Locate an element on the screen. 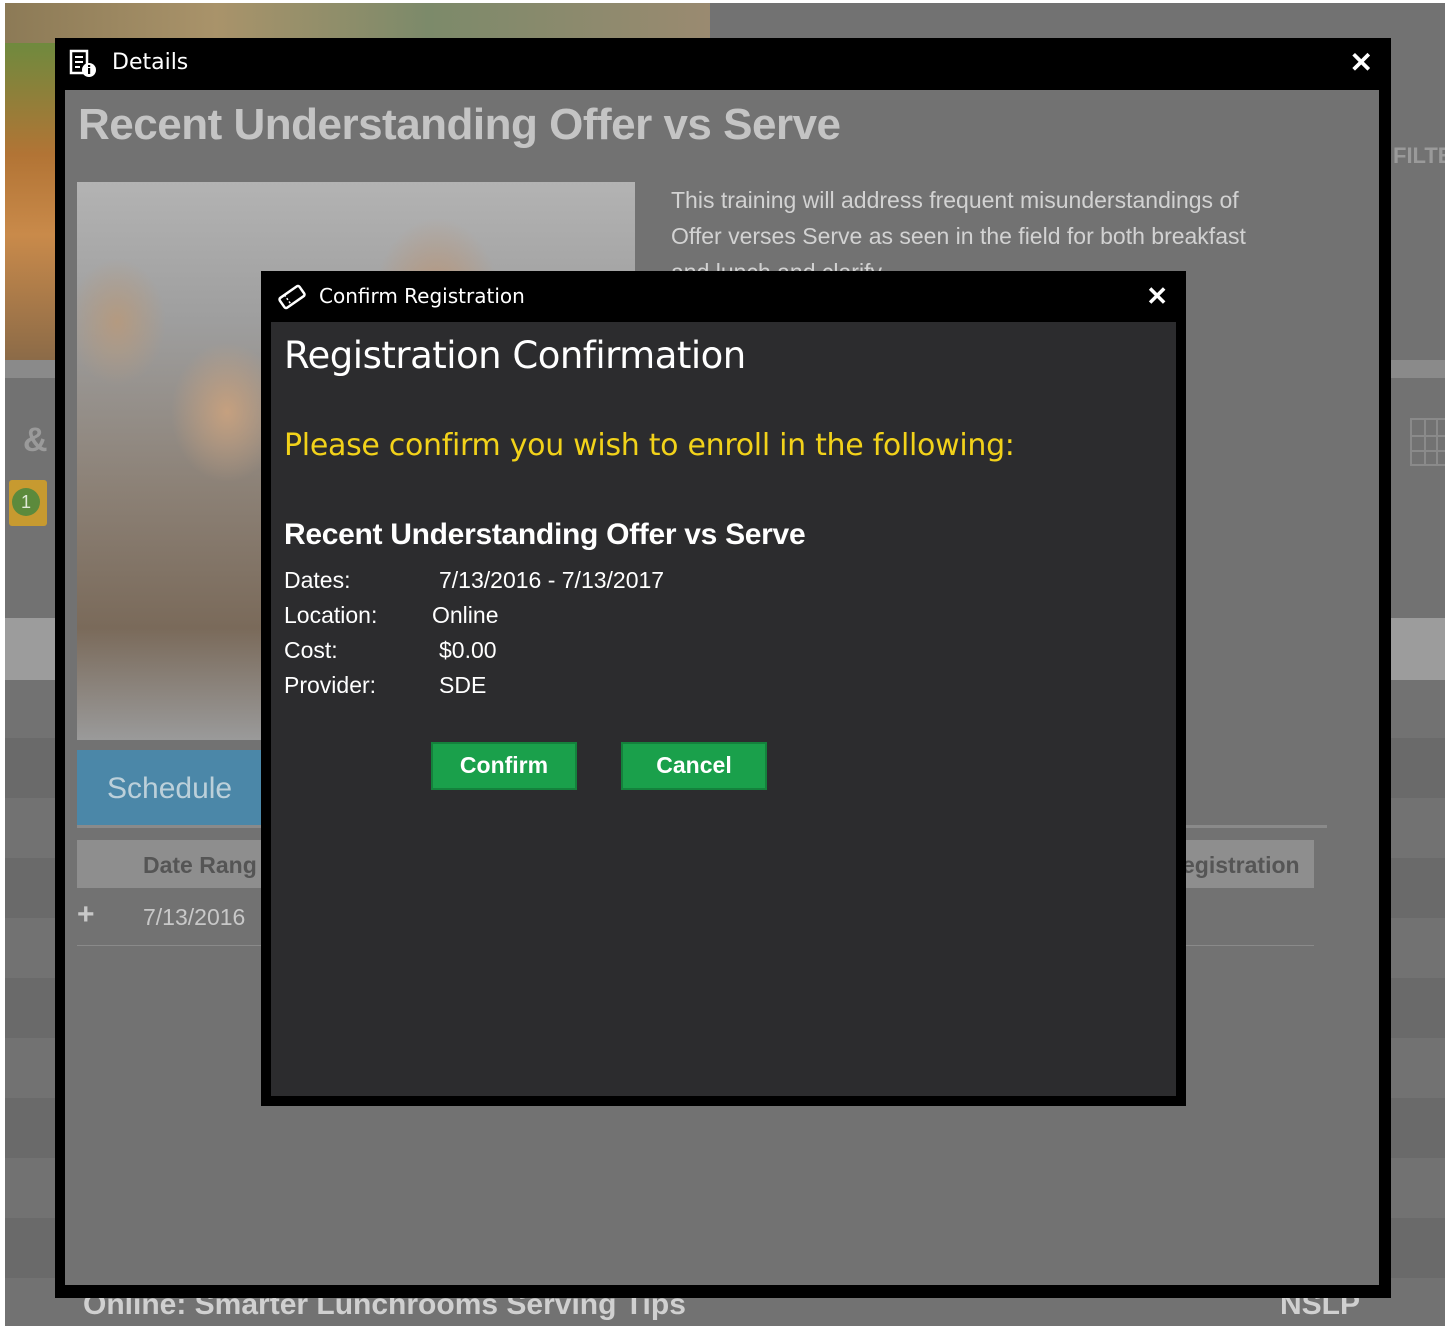 Image resolution: width=1450 pixels, height=1326 pixels. background-vegetable-image is located at coordinates (30, 203).